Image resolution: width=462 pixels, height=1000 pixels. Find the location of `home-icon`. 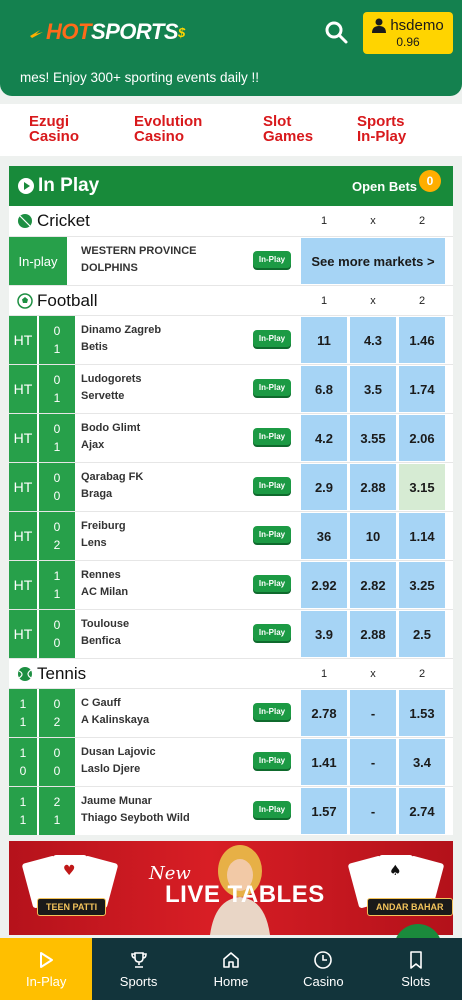

home-icon is located at coordinates (231, 959).